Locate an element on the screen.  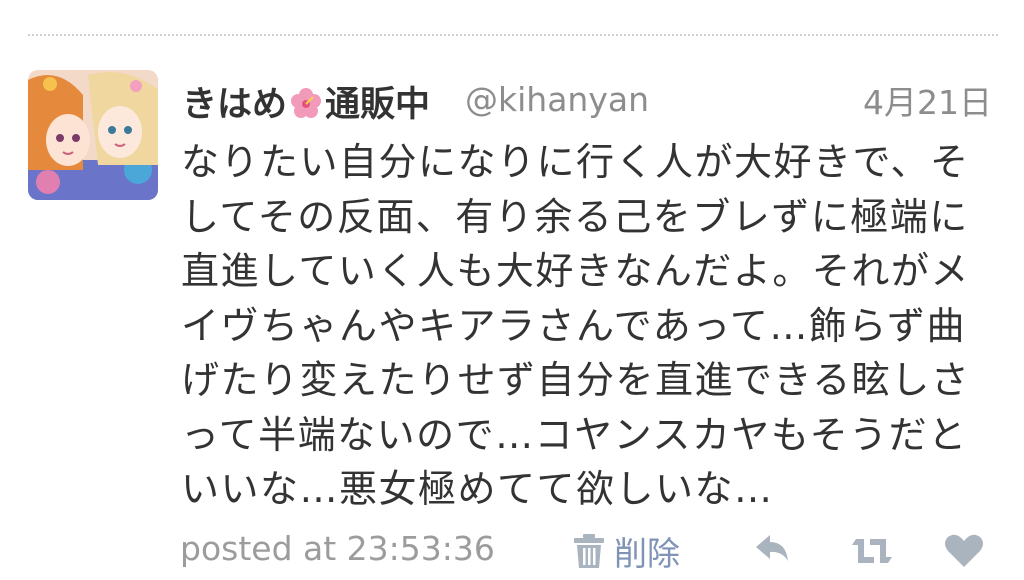
avatar-illustration is located at coordinates (93, 135).